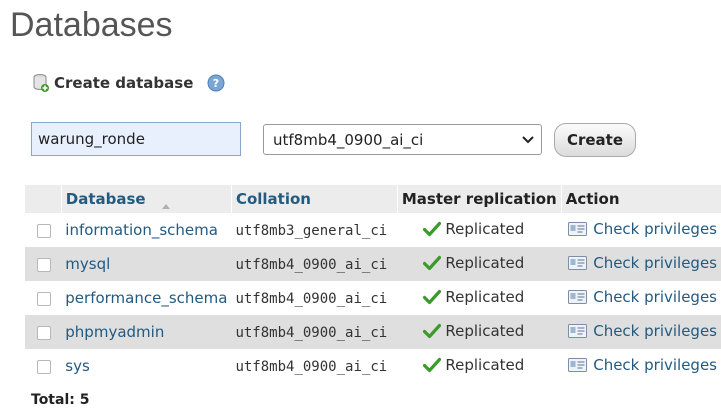 The image size is (721, 415). I want to click on create-database-label: Create database, so click(124, 83).